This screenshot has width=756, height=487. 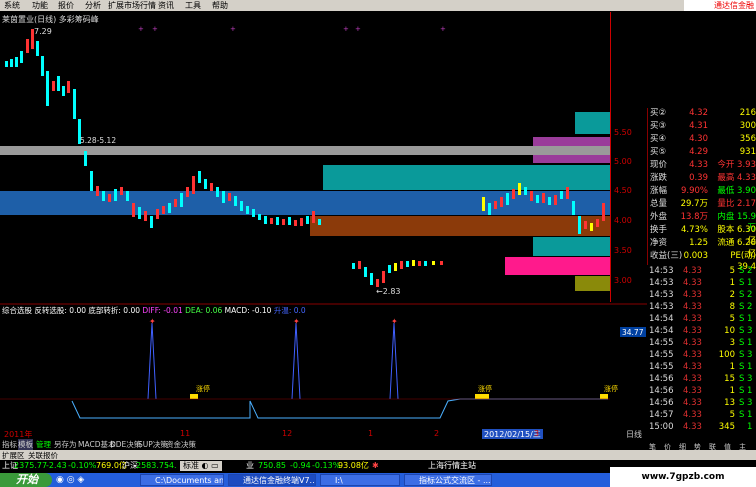 I want to click on mode-button: 标准 ◐ ▭, so click(x=201, y=466).